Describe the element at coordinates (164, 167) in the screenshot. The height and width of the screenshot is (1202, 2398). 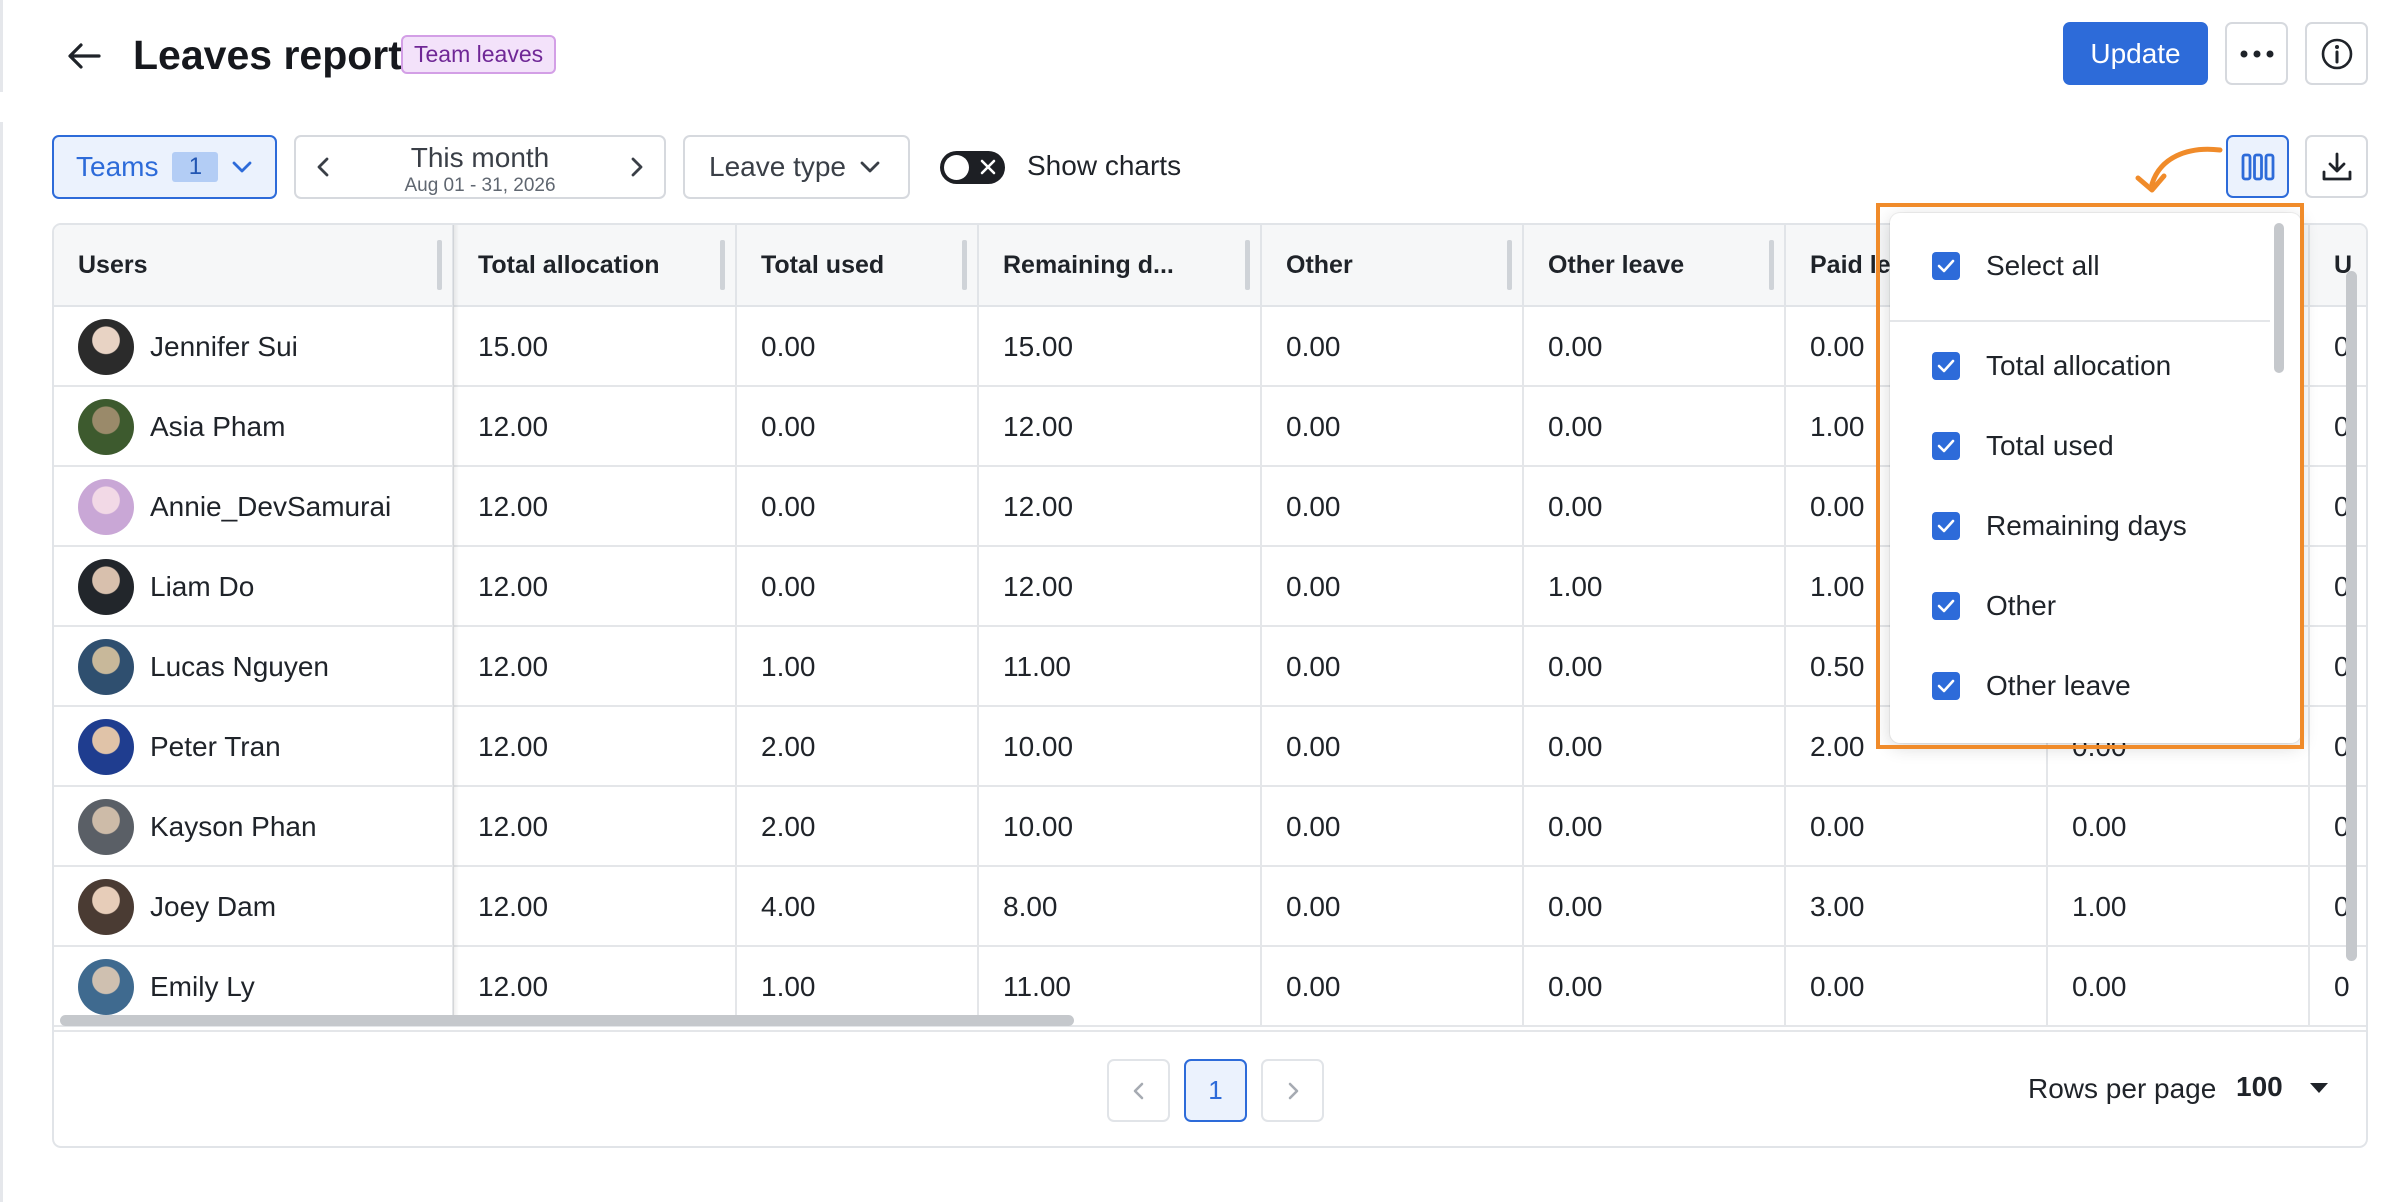
I see `teams-filter-button: Teams 1` at that location.